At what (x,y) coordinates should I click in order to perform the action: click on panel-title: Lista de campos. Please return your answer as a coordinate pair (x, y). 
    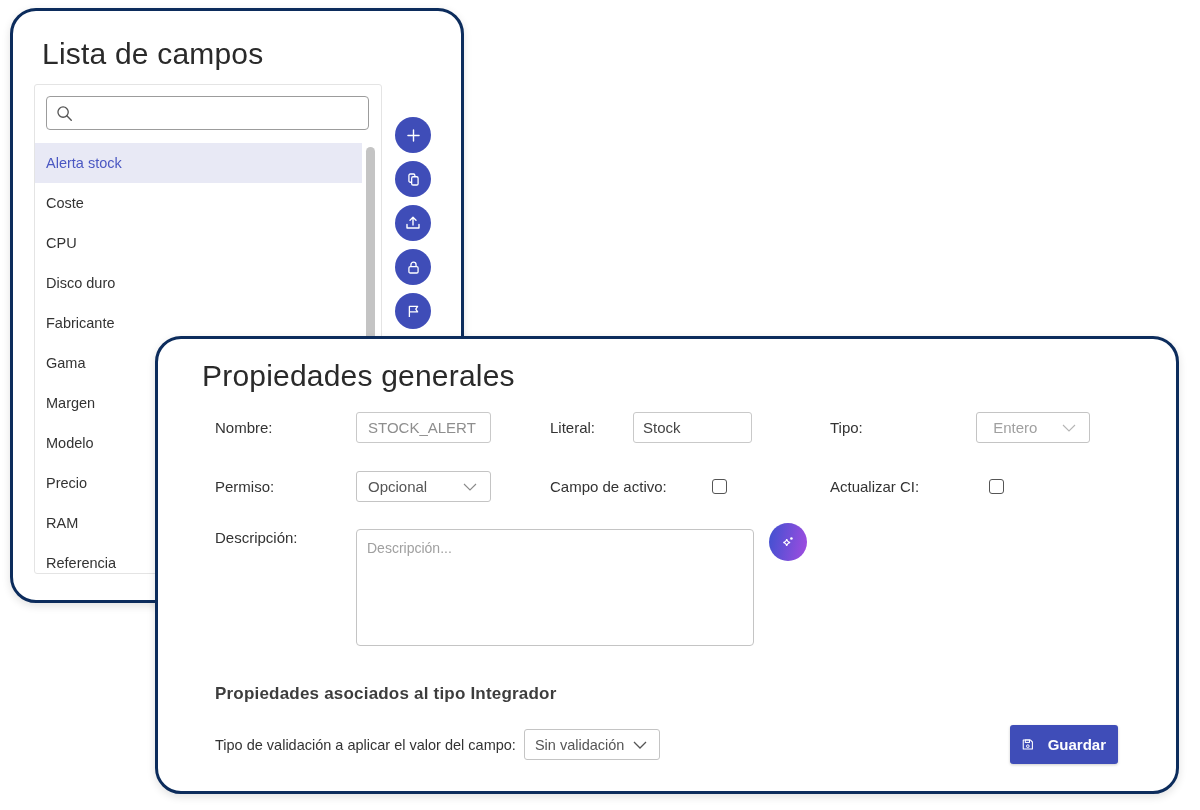
    Looking at the image, I should click on (153, 54).